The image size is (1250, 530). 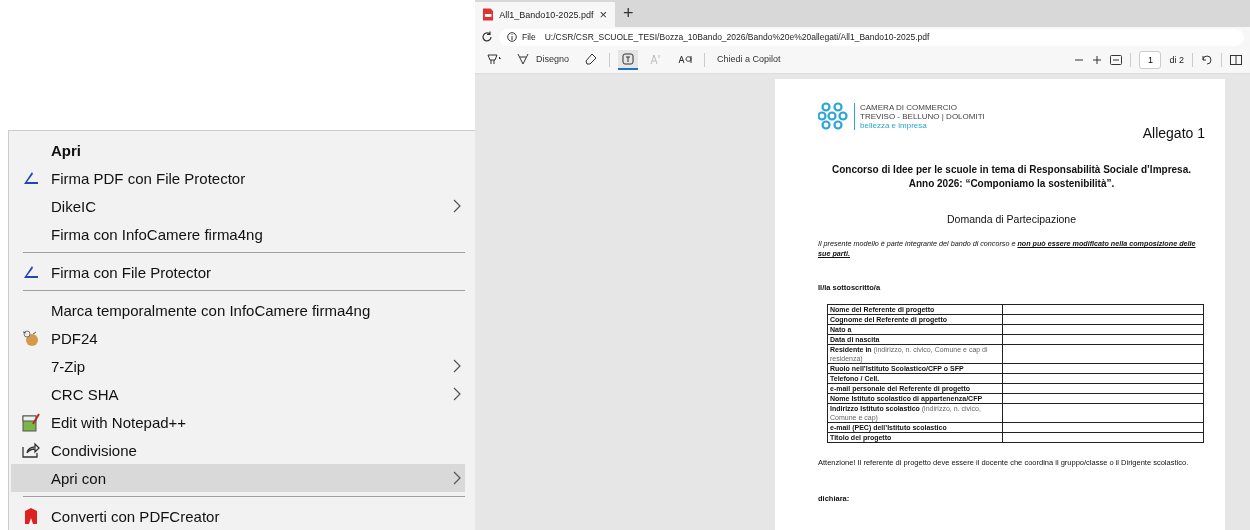 What do you see at coordinates (1150, 60) in the screenshot?
I see `page-number-field: 1` at bounding box center [1150, 60].